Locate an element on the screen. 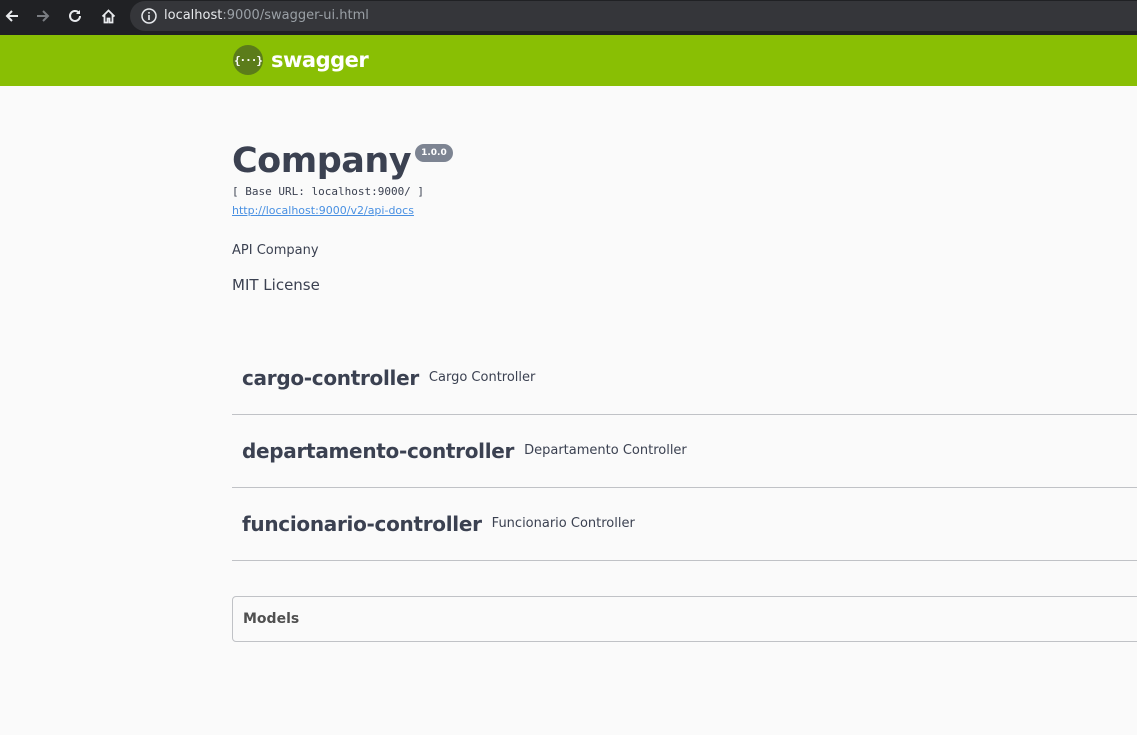 This screenshot has height=735, width=1137. tag-name: departamento-controller is located at coordinates (378, 451).